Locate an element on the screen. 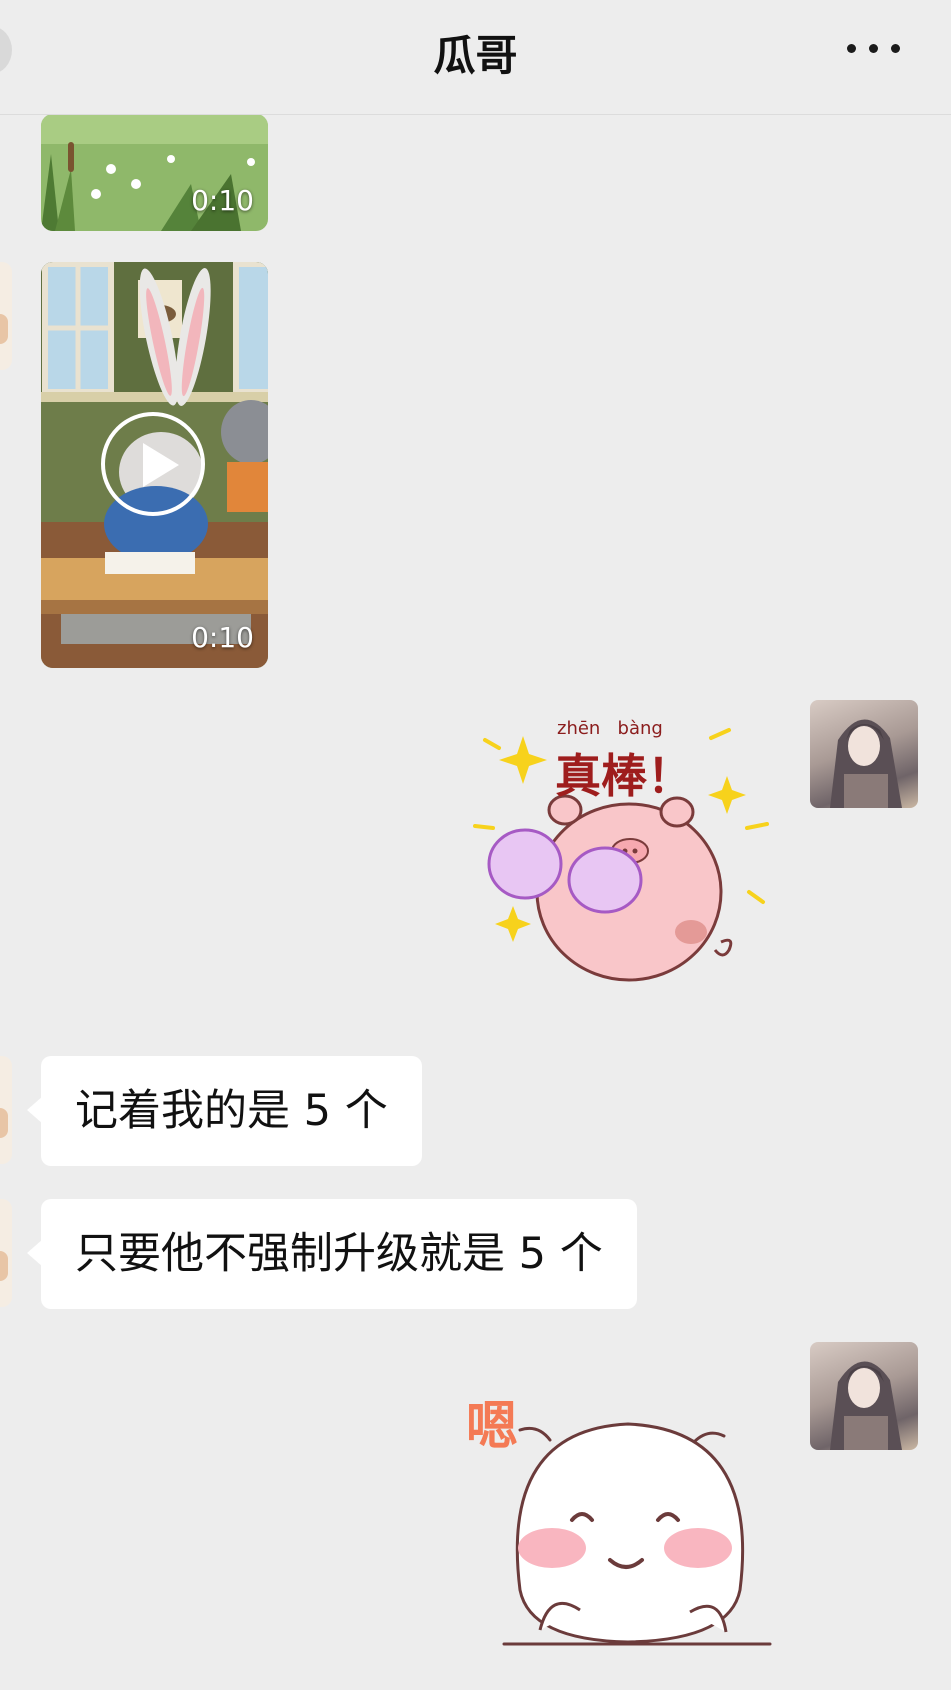 The width and height of the screenshot is (951, 1690). sticker-pinyin: zhēn bàng is located at coordinates (610, 728).